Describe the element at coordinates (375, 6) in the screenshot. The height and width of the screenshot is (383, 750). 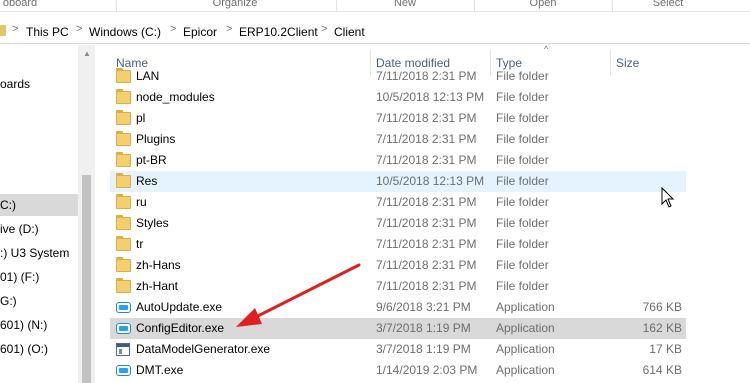
I see `ribbon-group-labels: oboard Organize New Open Select` at that location.